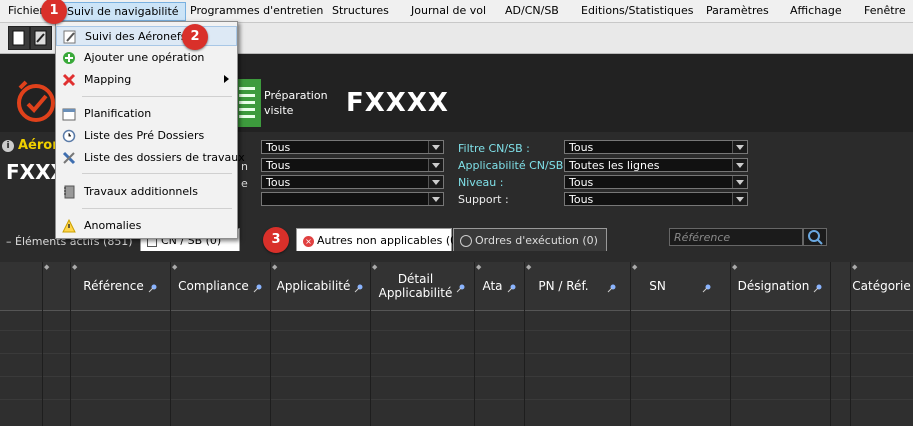 Image resolution: width=913 pixels, height=426 pixels. What do you see at coordinates (352, 182) in the screenshot?
I see `filter-left-select-3: Tous` at bounding box center [352, 182].